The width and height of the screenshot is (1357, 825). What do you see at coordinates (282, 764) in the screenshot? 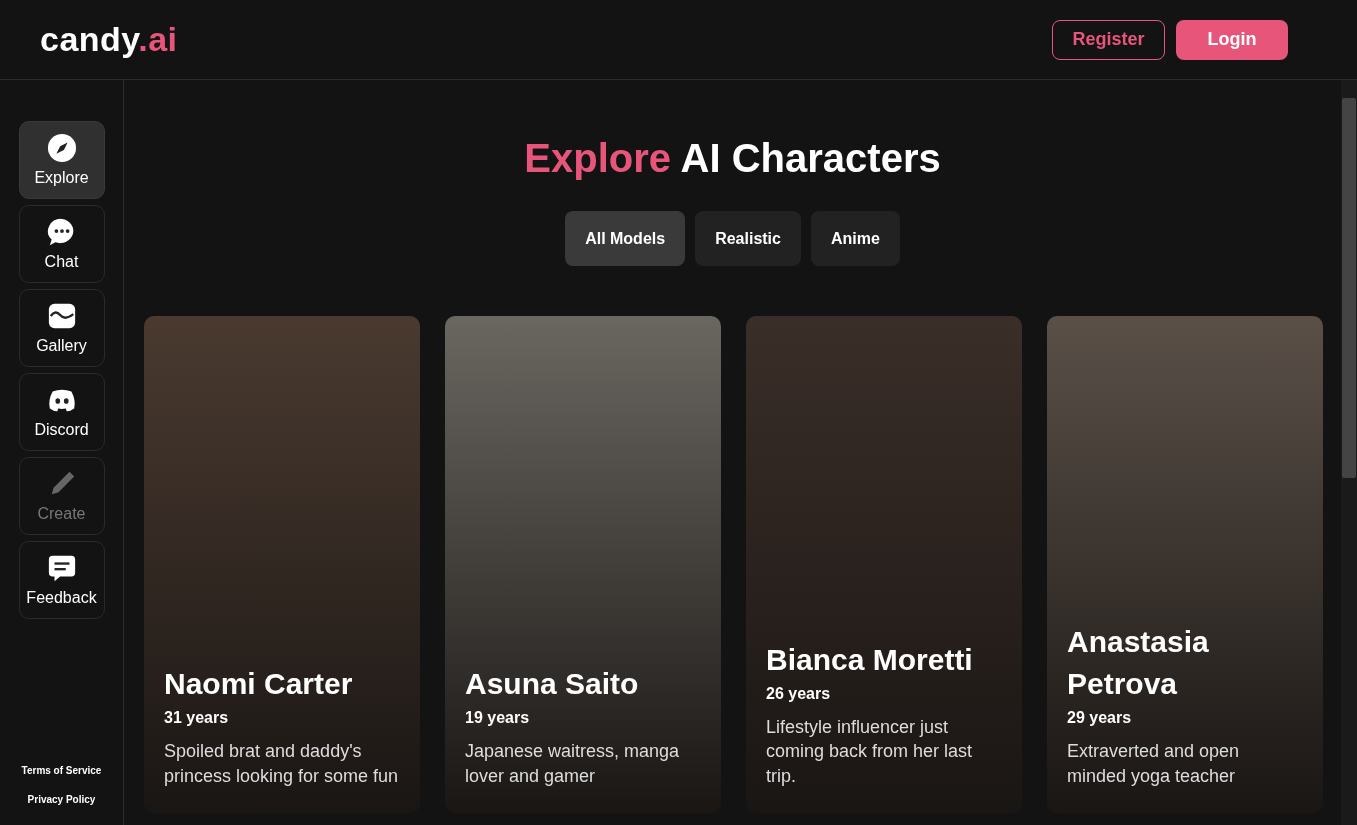
I see `character-description: Spoiled brat and daddy's princess looking for some fun` at bounding box center [282, 764].